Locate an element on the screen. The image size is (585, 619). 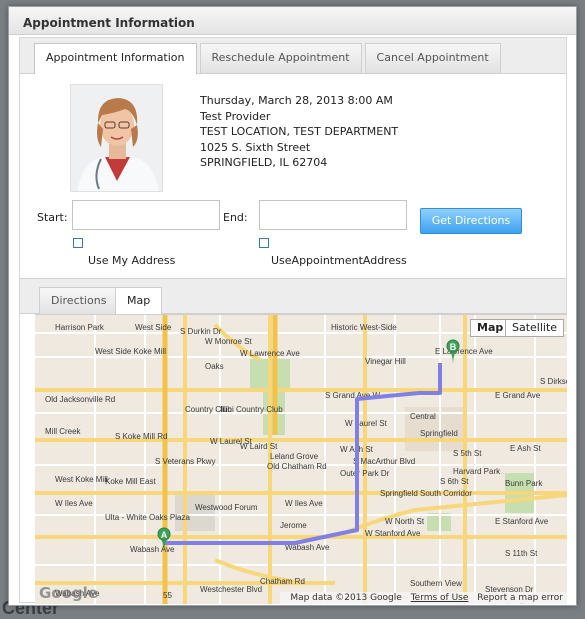
dialog-title: Appointment Information is located at coordinates (292, 21).